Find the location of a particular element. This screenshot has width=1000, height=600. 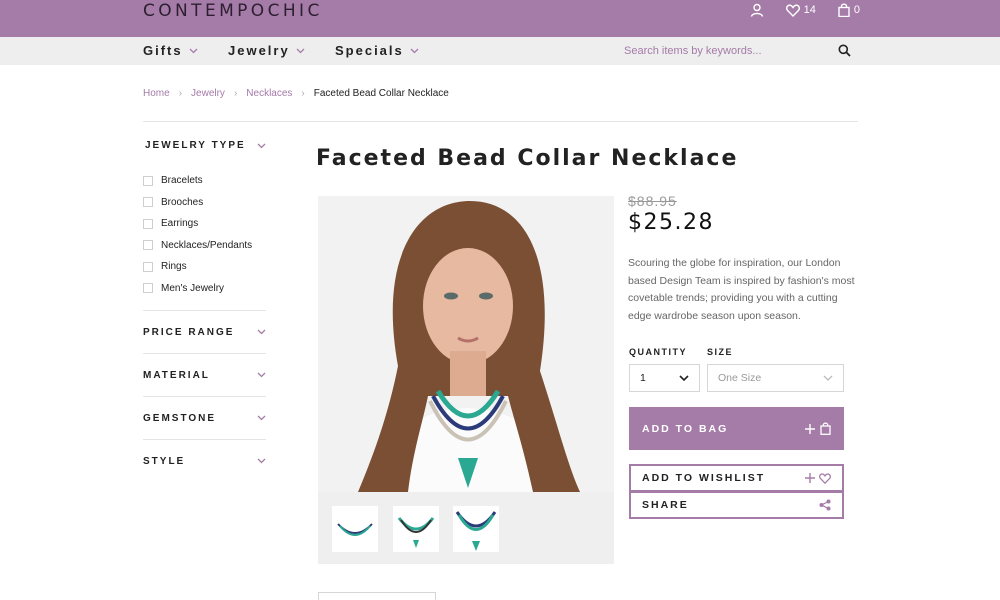

sale-price: $25.28 is located at coordinates (671, 222).